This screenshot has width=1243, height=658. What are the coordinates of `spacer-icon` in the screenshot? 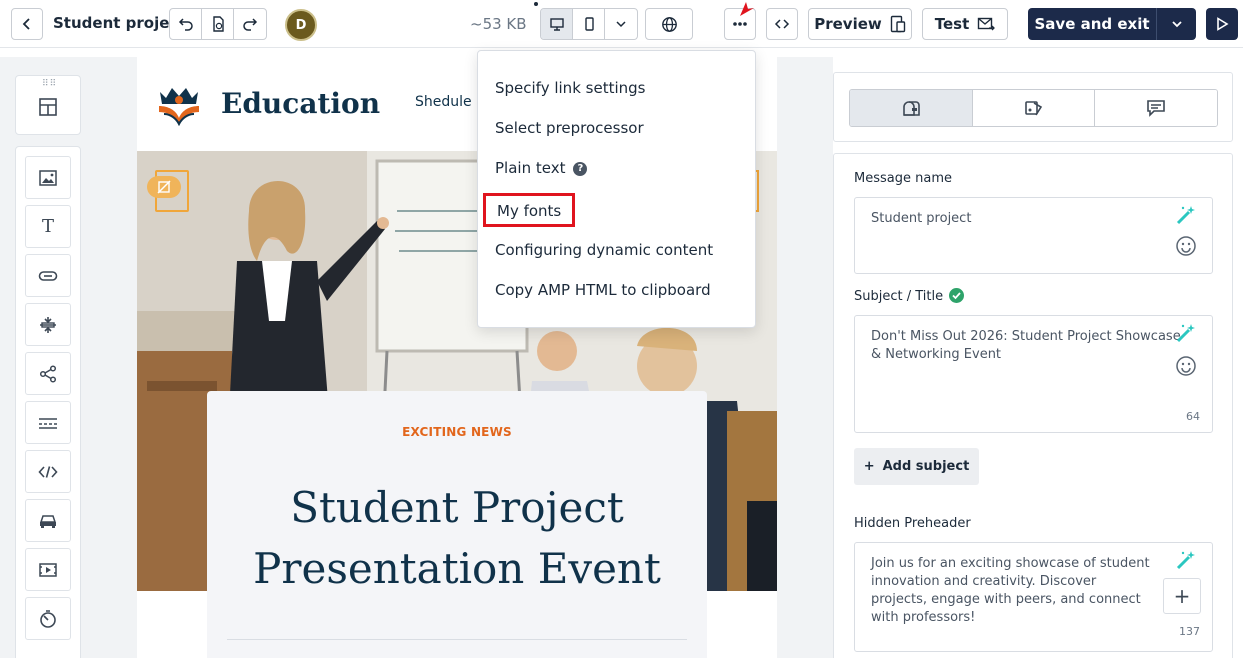 It's located at (48, 324).